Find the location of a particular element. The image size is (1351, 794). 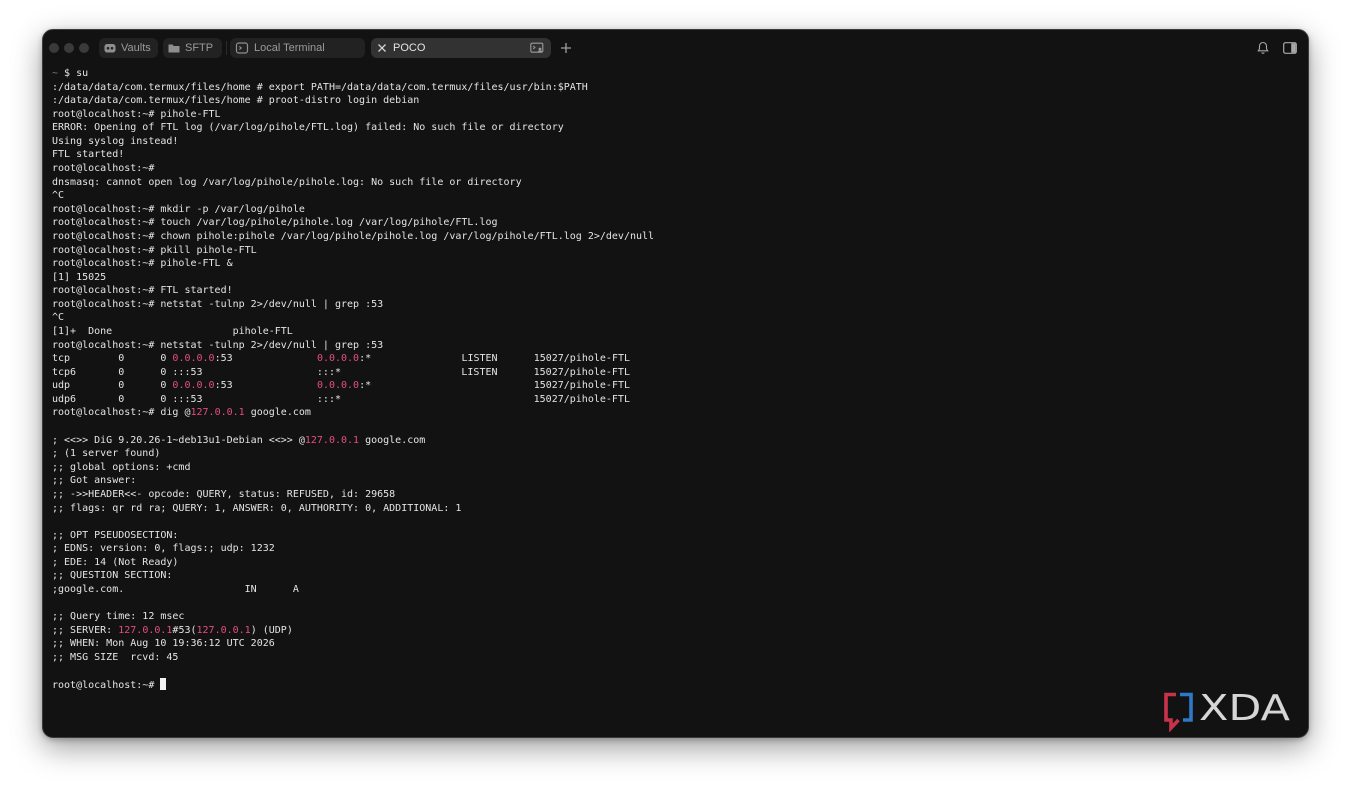

terminal-line: udp6 0 0 :::53 :::* 15027/pihole-FTL is located at coordinates (672, 400).